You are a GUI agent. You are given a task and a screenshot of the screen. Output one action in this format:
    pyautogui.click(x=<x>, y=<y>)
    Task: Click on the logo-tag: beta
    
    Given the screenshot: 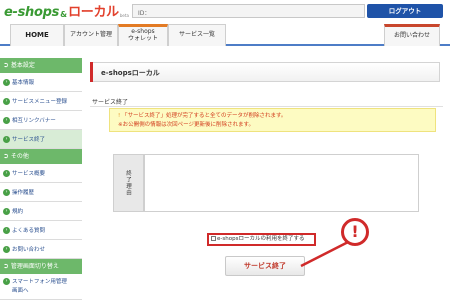 What is the action you would take?
    pyautogui.click(x=124, y=15)
    